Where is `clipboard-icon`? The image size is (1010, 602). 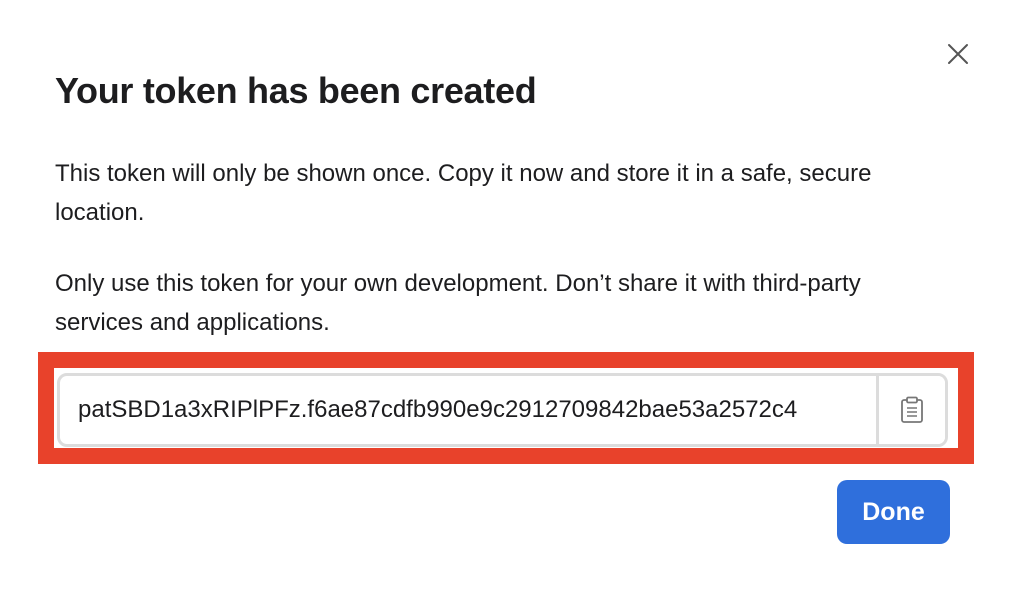
clipboard-icon is located at coordinates (912, 409).